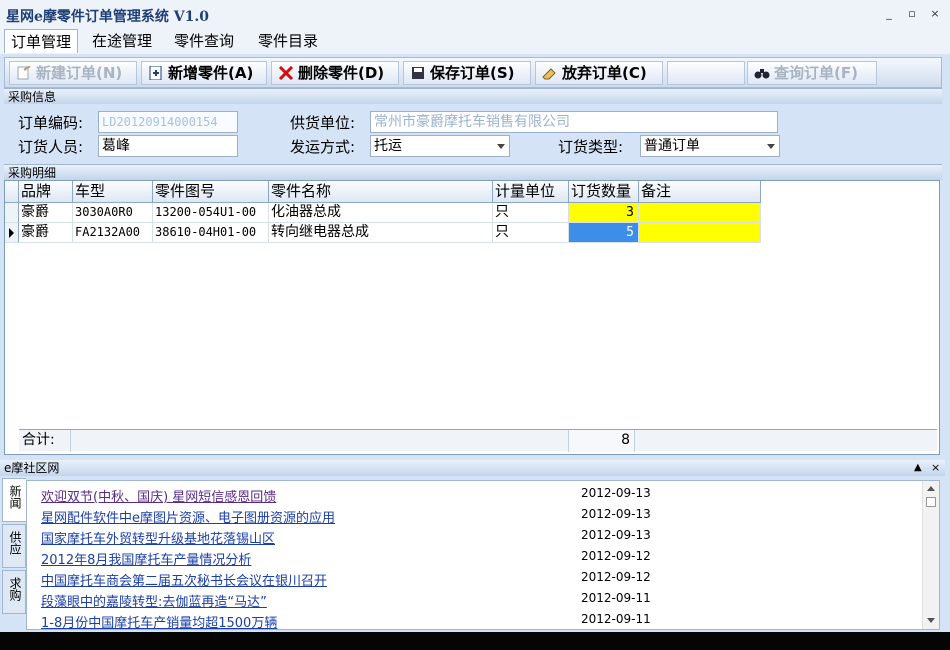 The image size is (950, 650). I want to click on col-qty: 订货数量, so click(604, 192).